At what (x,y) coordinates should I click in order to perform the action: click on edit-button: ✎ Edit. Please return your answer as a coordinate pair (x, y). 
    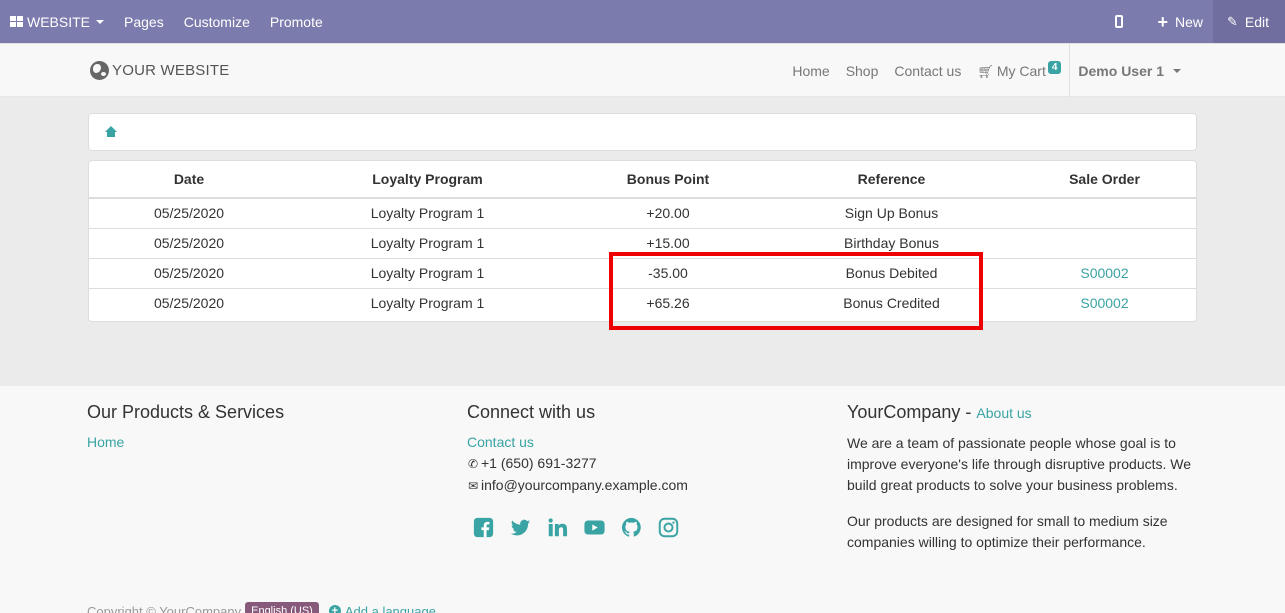
    Looking at the image, I should click on (1248, 21).